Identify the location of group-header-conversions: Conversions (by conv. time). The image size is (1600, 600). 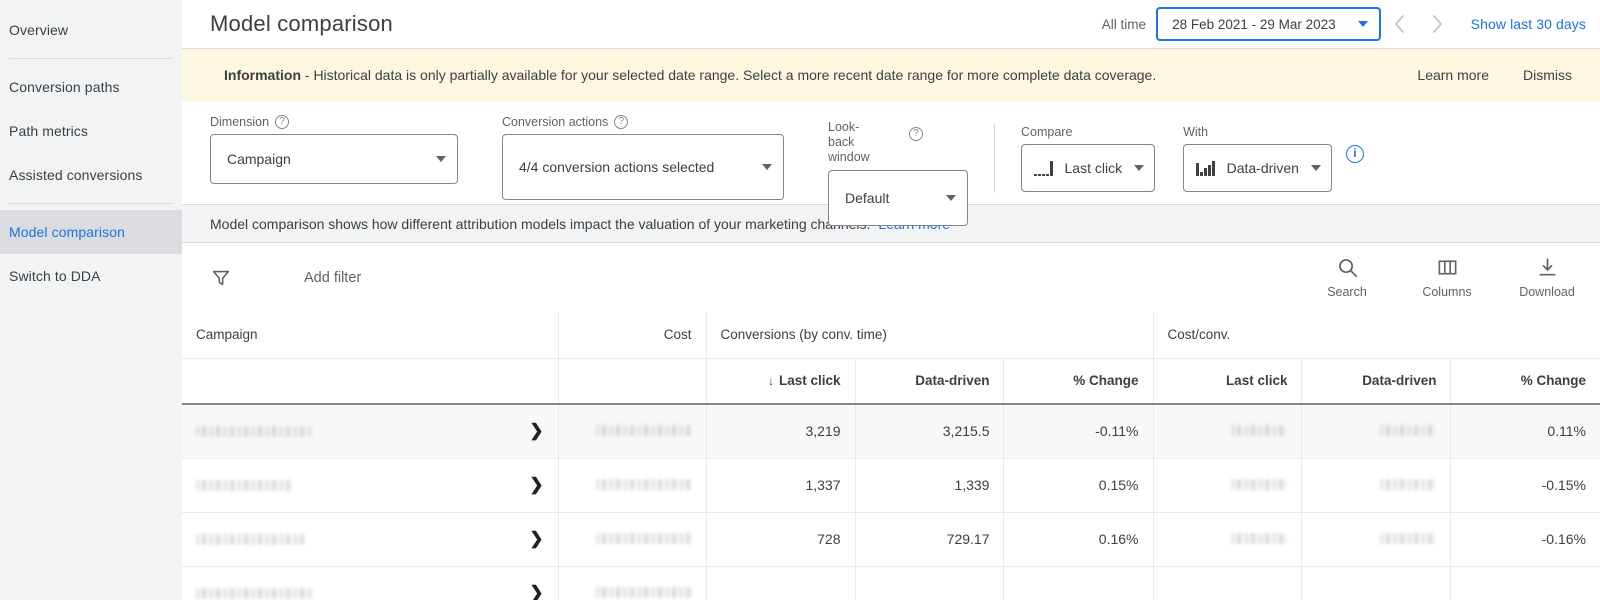
(930, 335).